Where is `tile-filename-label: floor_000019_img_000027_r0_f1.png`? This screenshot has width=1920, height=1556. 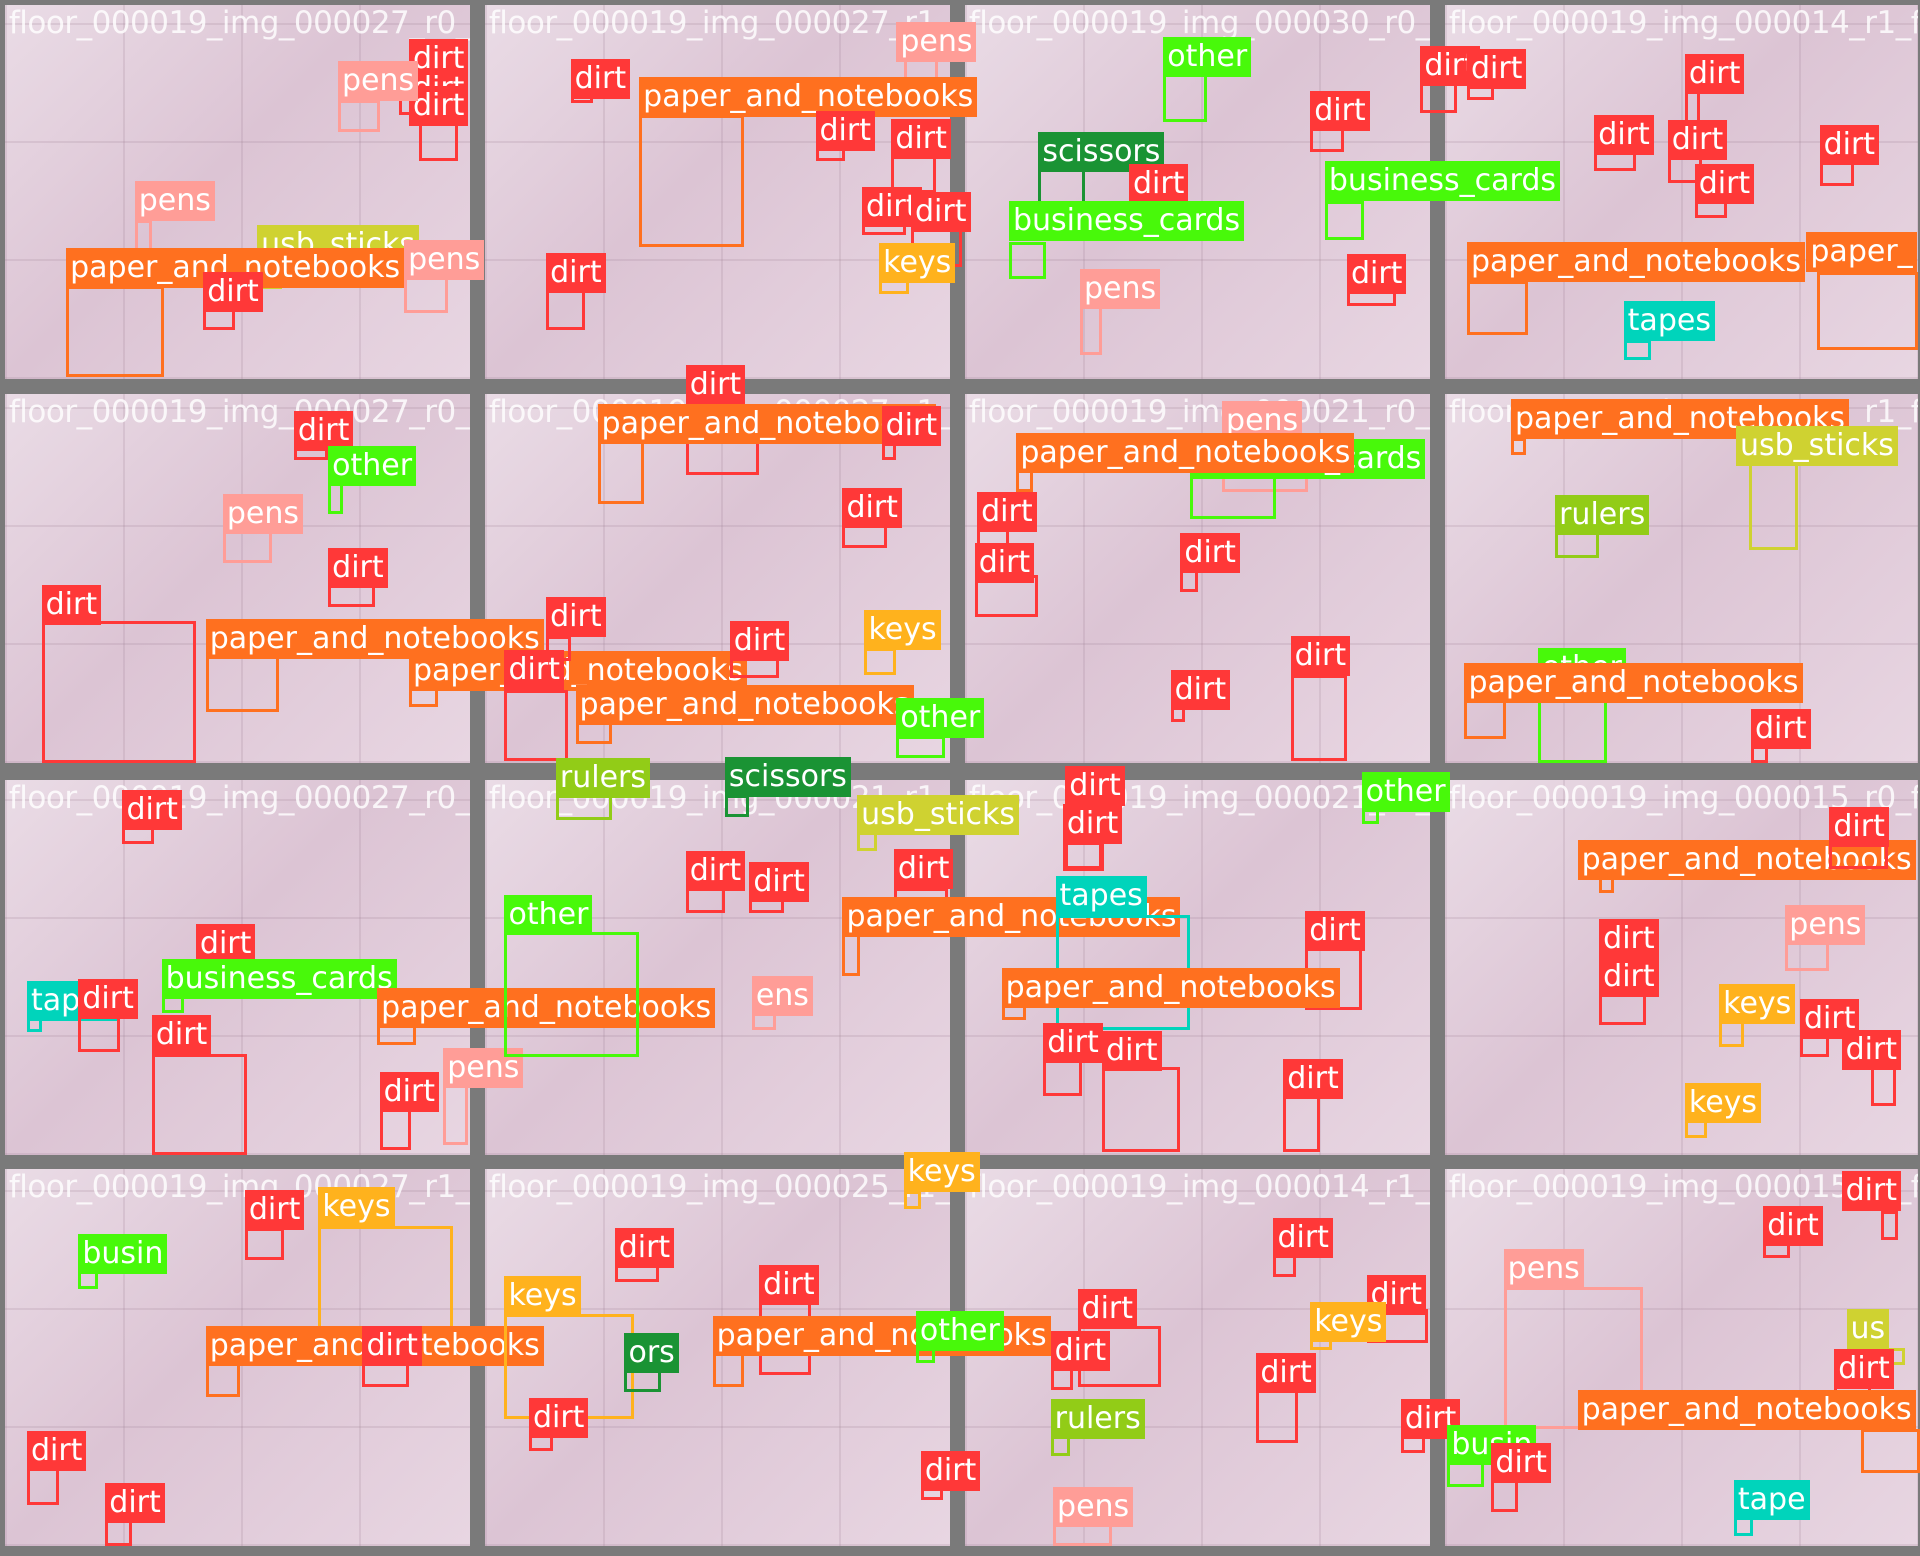
tile-filename-label: floor_000019_img_000027_r0_f1.png is located at coordinates (239, 22).